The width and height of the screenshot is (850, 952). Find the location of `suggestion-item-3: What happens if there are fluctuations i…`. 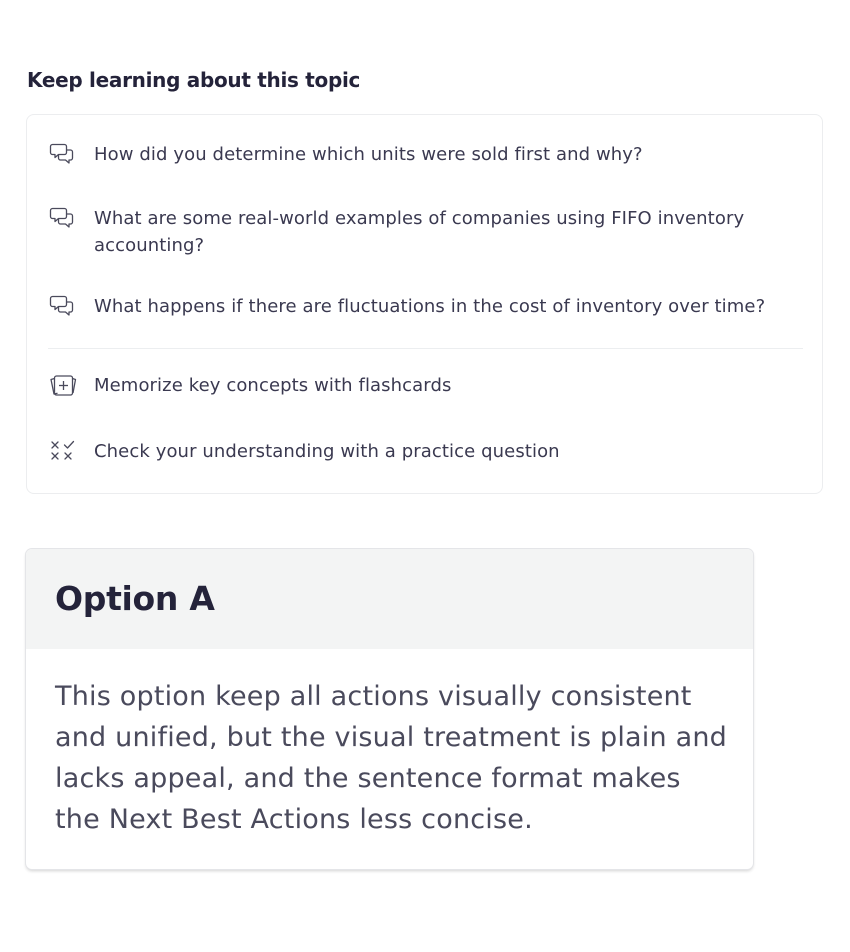

suggestion-item-3: What happens if there are fluctuations i… is located at coordinates (406, 306).